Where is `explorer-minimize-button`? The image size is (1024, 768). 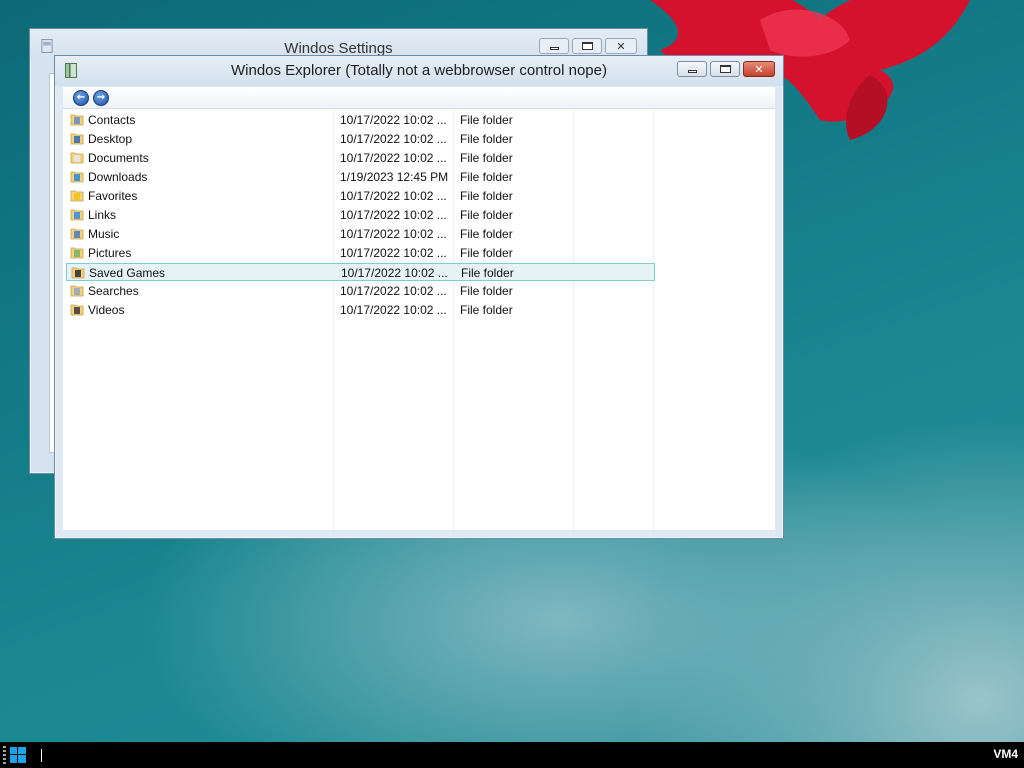
explorer-minimize-button is located at coordinates (692, 69).